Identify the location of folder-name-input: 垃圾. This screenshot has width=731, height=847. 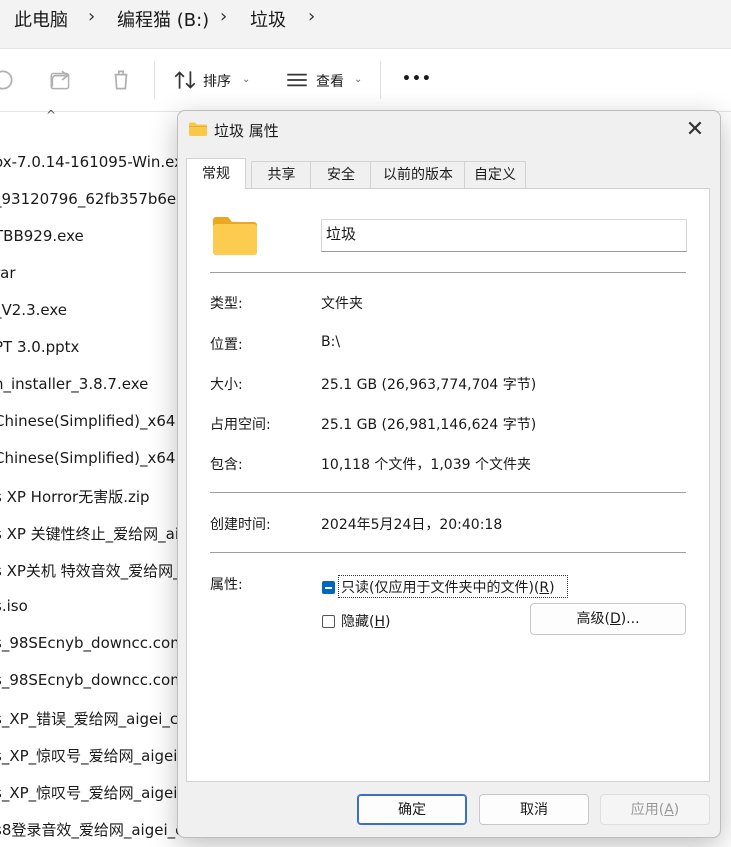
(504, 235).